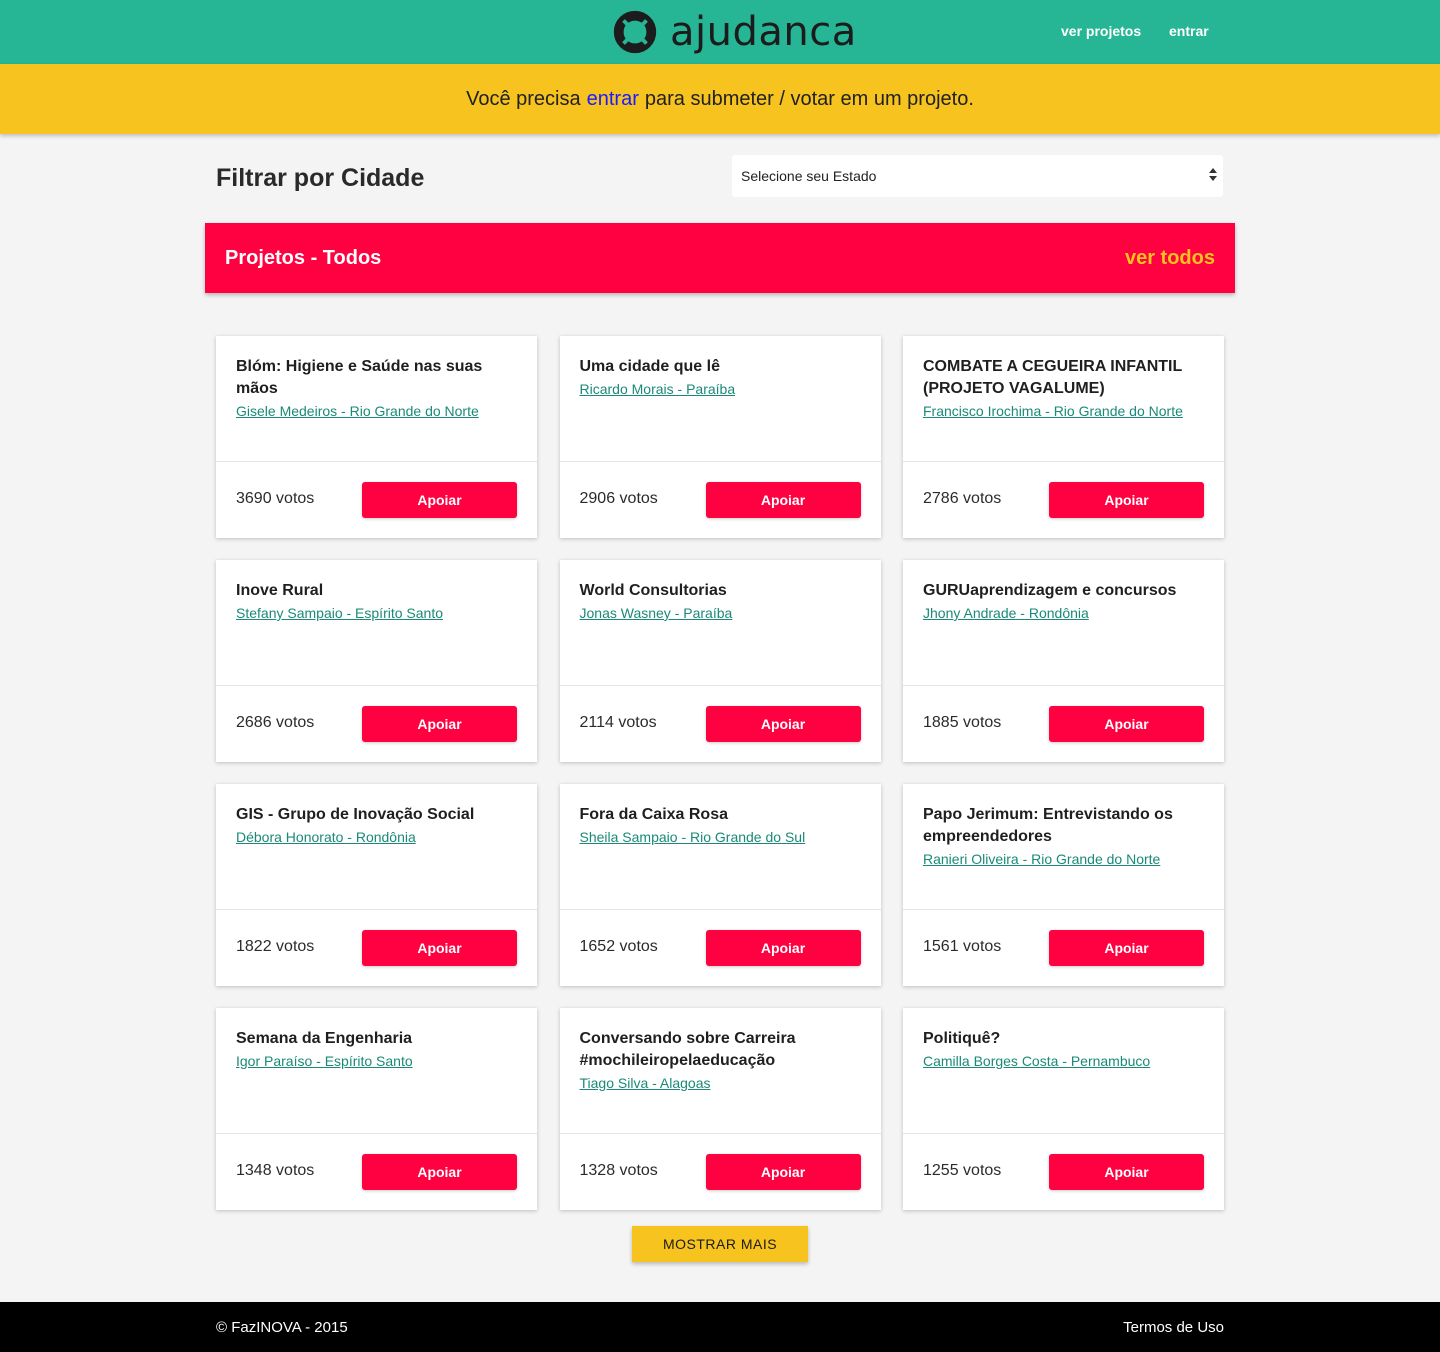  I want to click on vote-count: 2114 votos, so click(618, 722).